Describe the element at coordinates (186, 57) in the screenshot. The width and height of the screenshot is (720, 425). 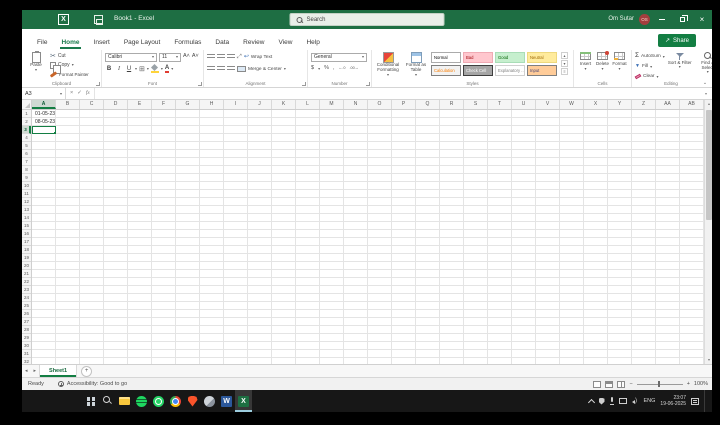
I see `grow-font-icon: A˄` at that location.